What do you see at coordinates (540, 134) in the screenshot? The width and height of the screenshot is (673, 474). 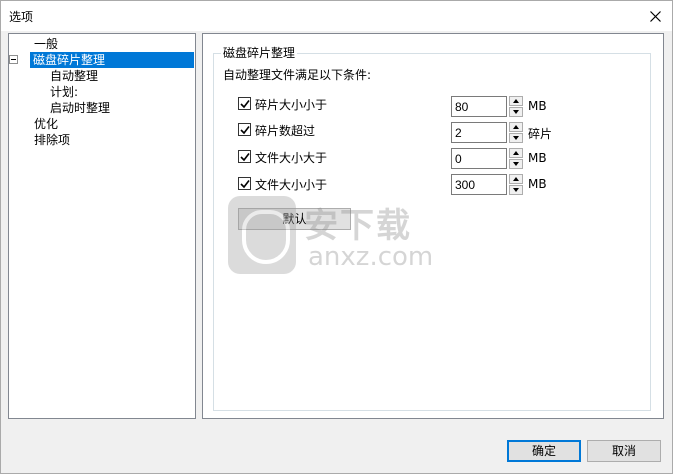 I see `unit-label: 碎片` at bounding box center [540, 134].